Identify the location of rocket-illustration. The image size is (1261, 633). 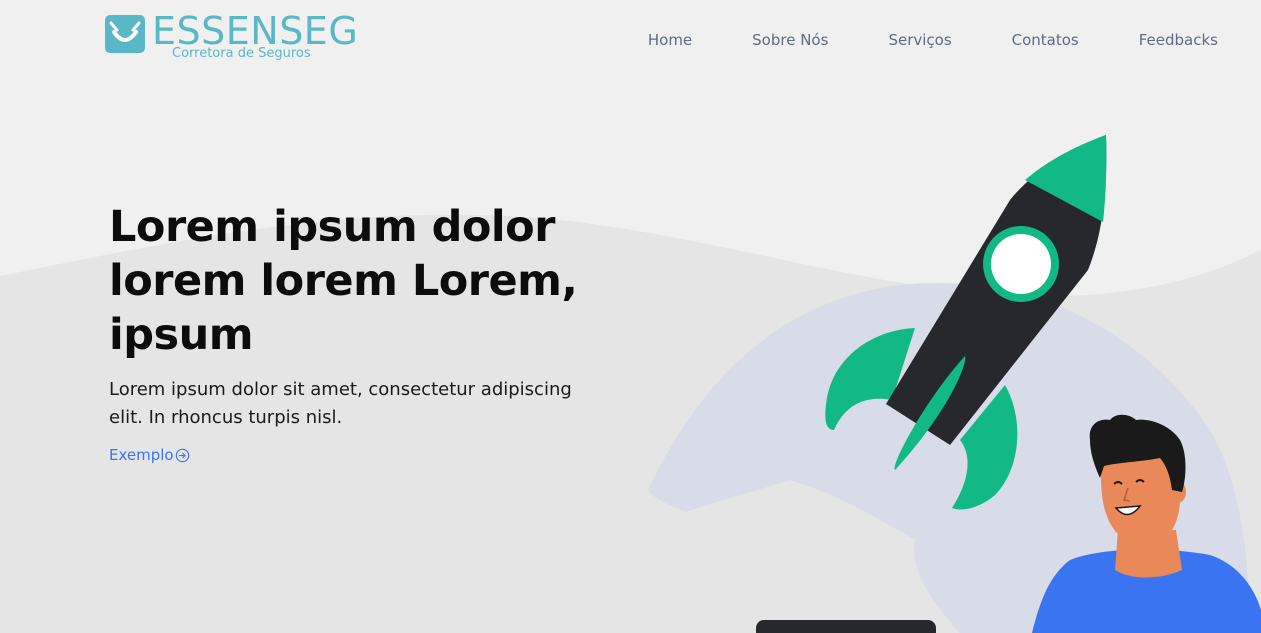
(966, 322).